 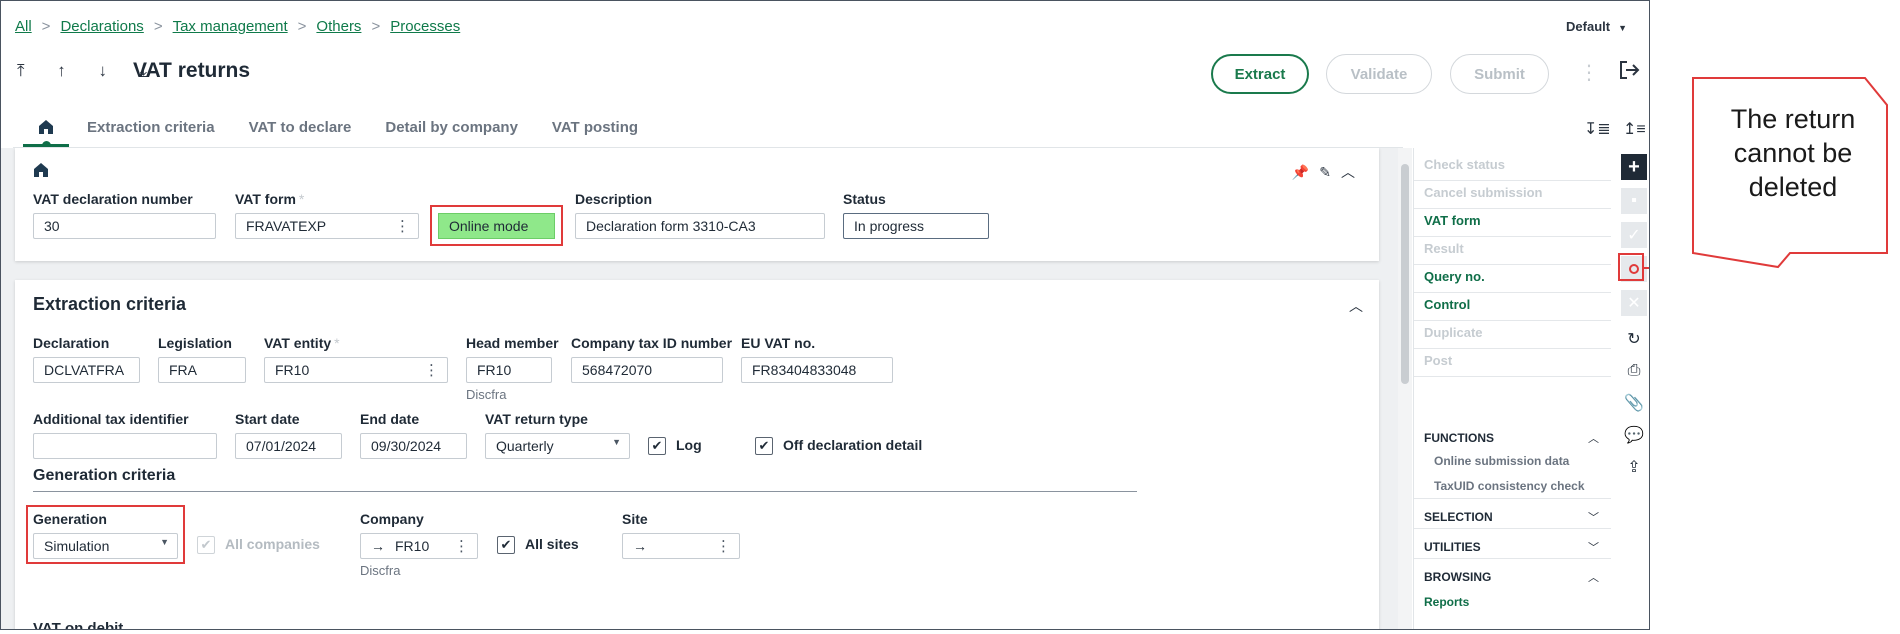 What do you see at coordinates (1634, 129) in the screenshot?
I see `collapse-all-icon: ↥≡` at bounding box center [1634, 129].